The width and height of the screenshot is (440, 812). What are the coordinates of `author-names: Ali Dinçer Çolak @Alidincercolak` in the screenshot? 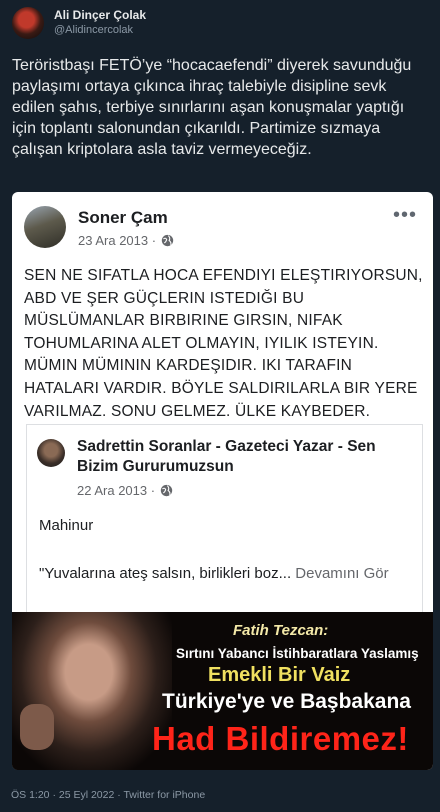 It's located at (100, 23).